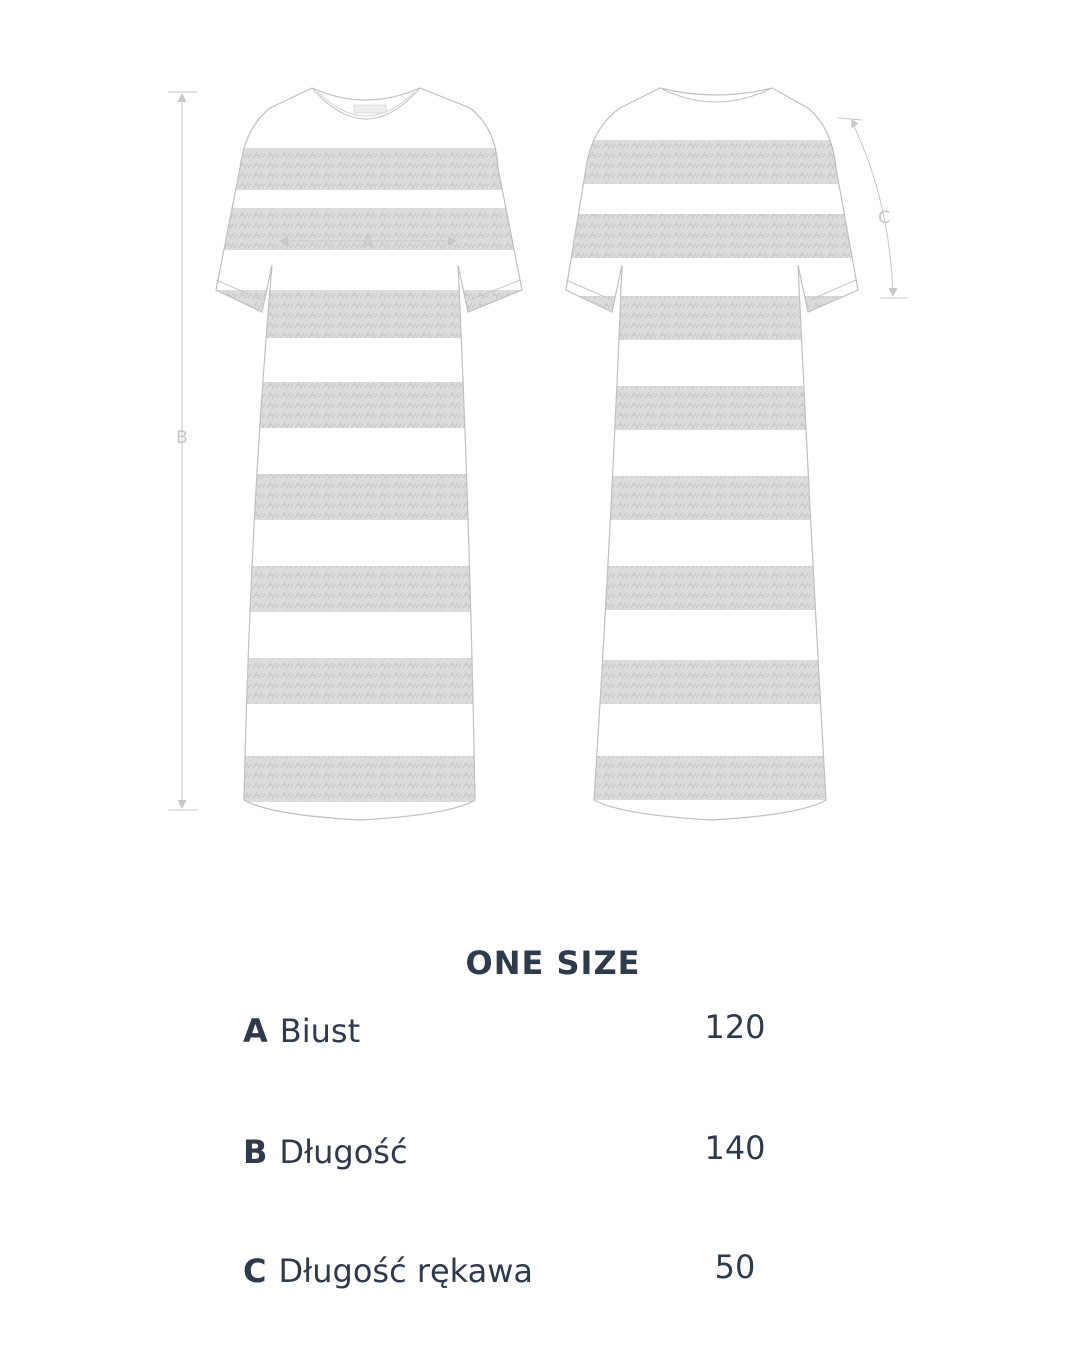 Image resolution: width=1080 pixels, height=1350 pixels. I want to click on size-row-sleeve-length: C Długość rękawa 50, so click(523, 1272).